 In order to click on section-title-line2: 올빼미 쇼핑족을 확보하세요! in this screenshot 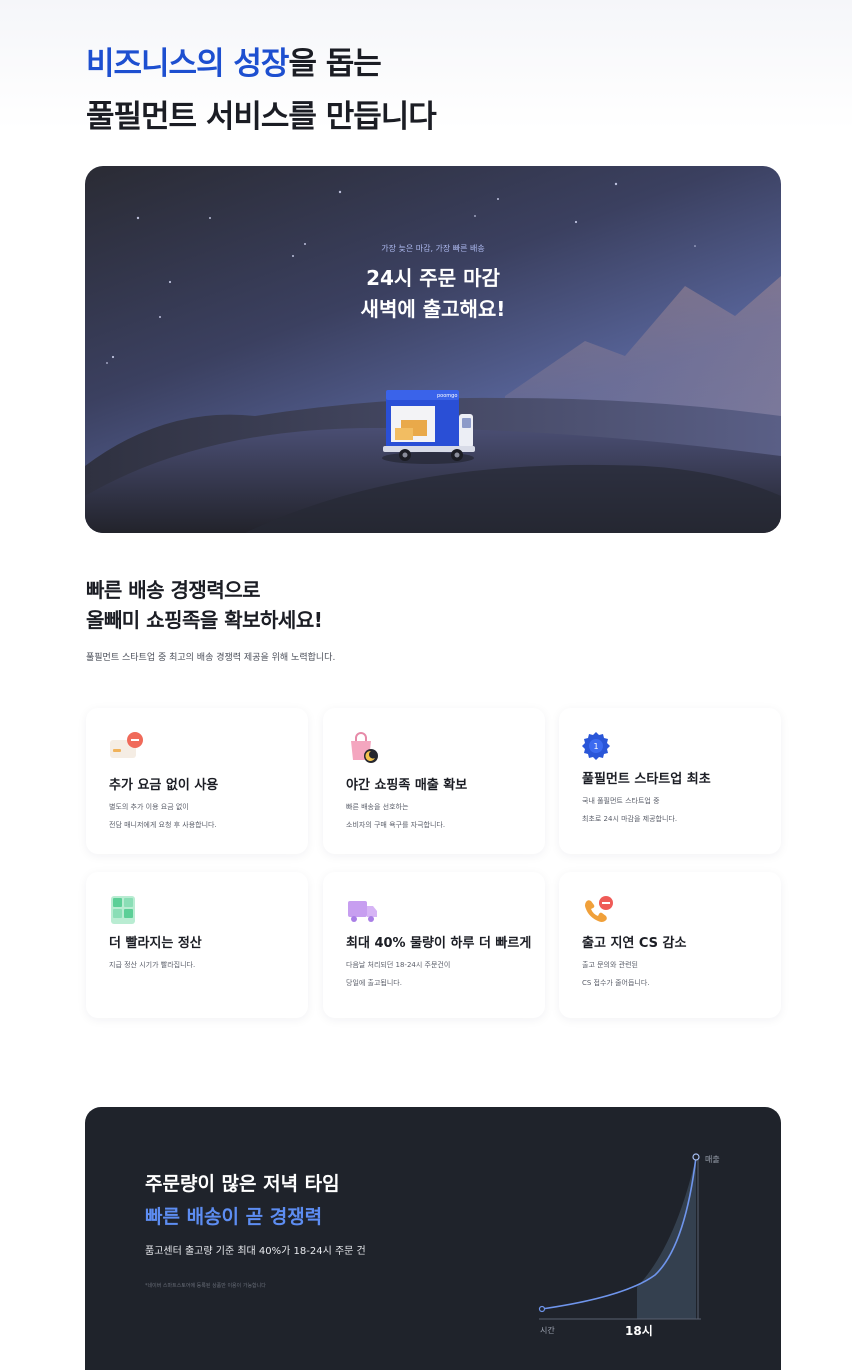, I will do `click(204, 620)`.